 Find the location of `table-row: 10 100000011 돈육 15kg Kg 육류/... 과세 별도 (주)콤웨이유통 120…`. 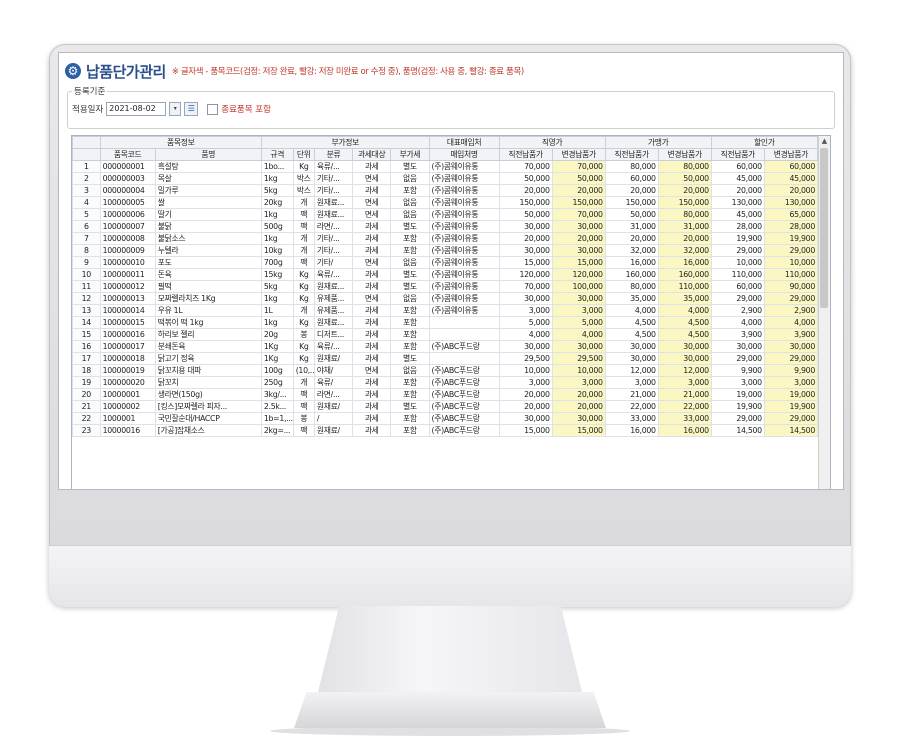

table-row: 10 100000011 돈육 15kg Kg 육류/... 과세 별도 (주)콤웨이유통 120… is located at coordinates (445, 274).